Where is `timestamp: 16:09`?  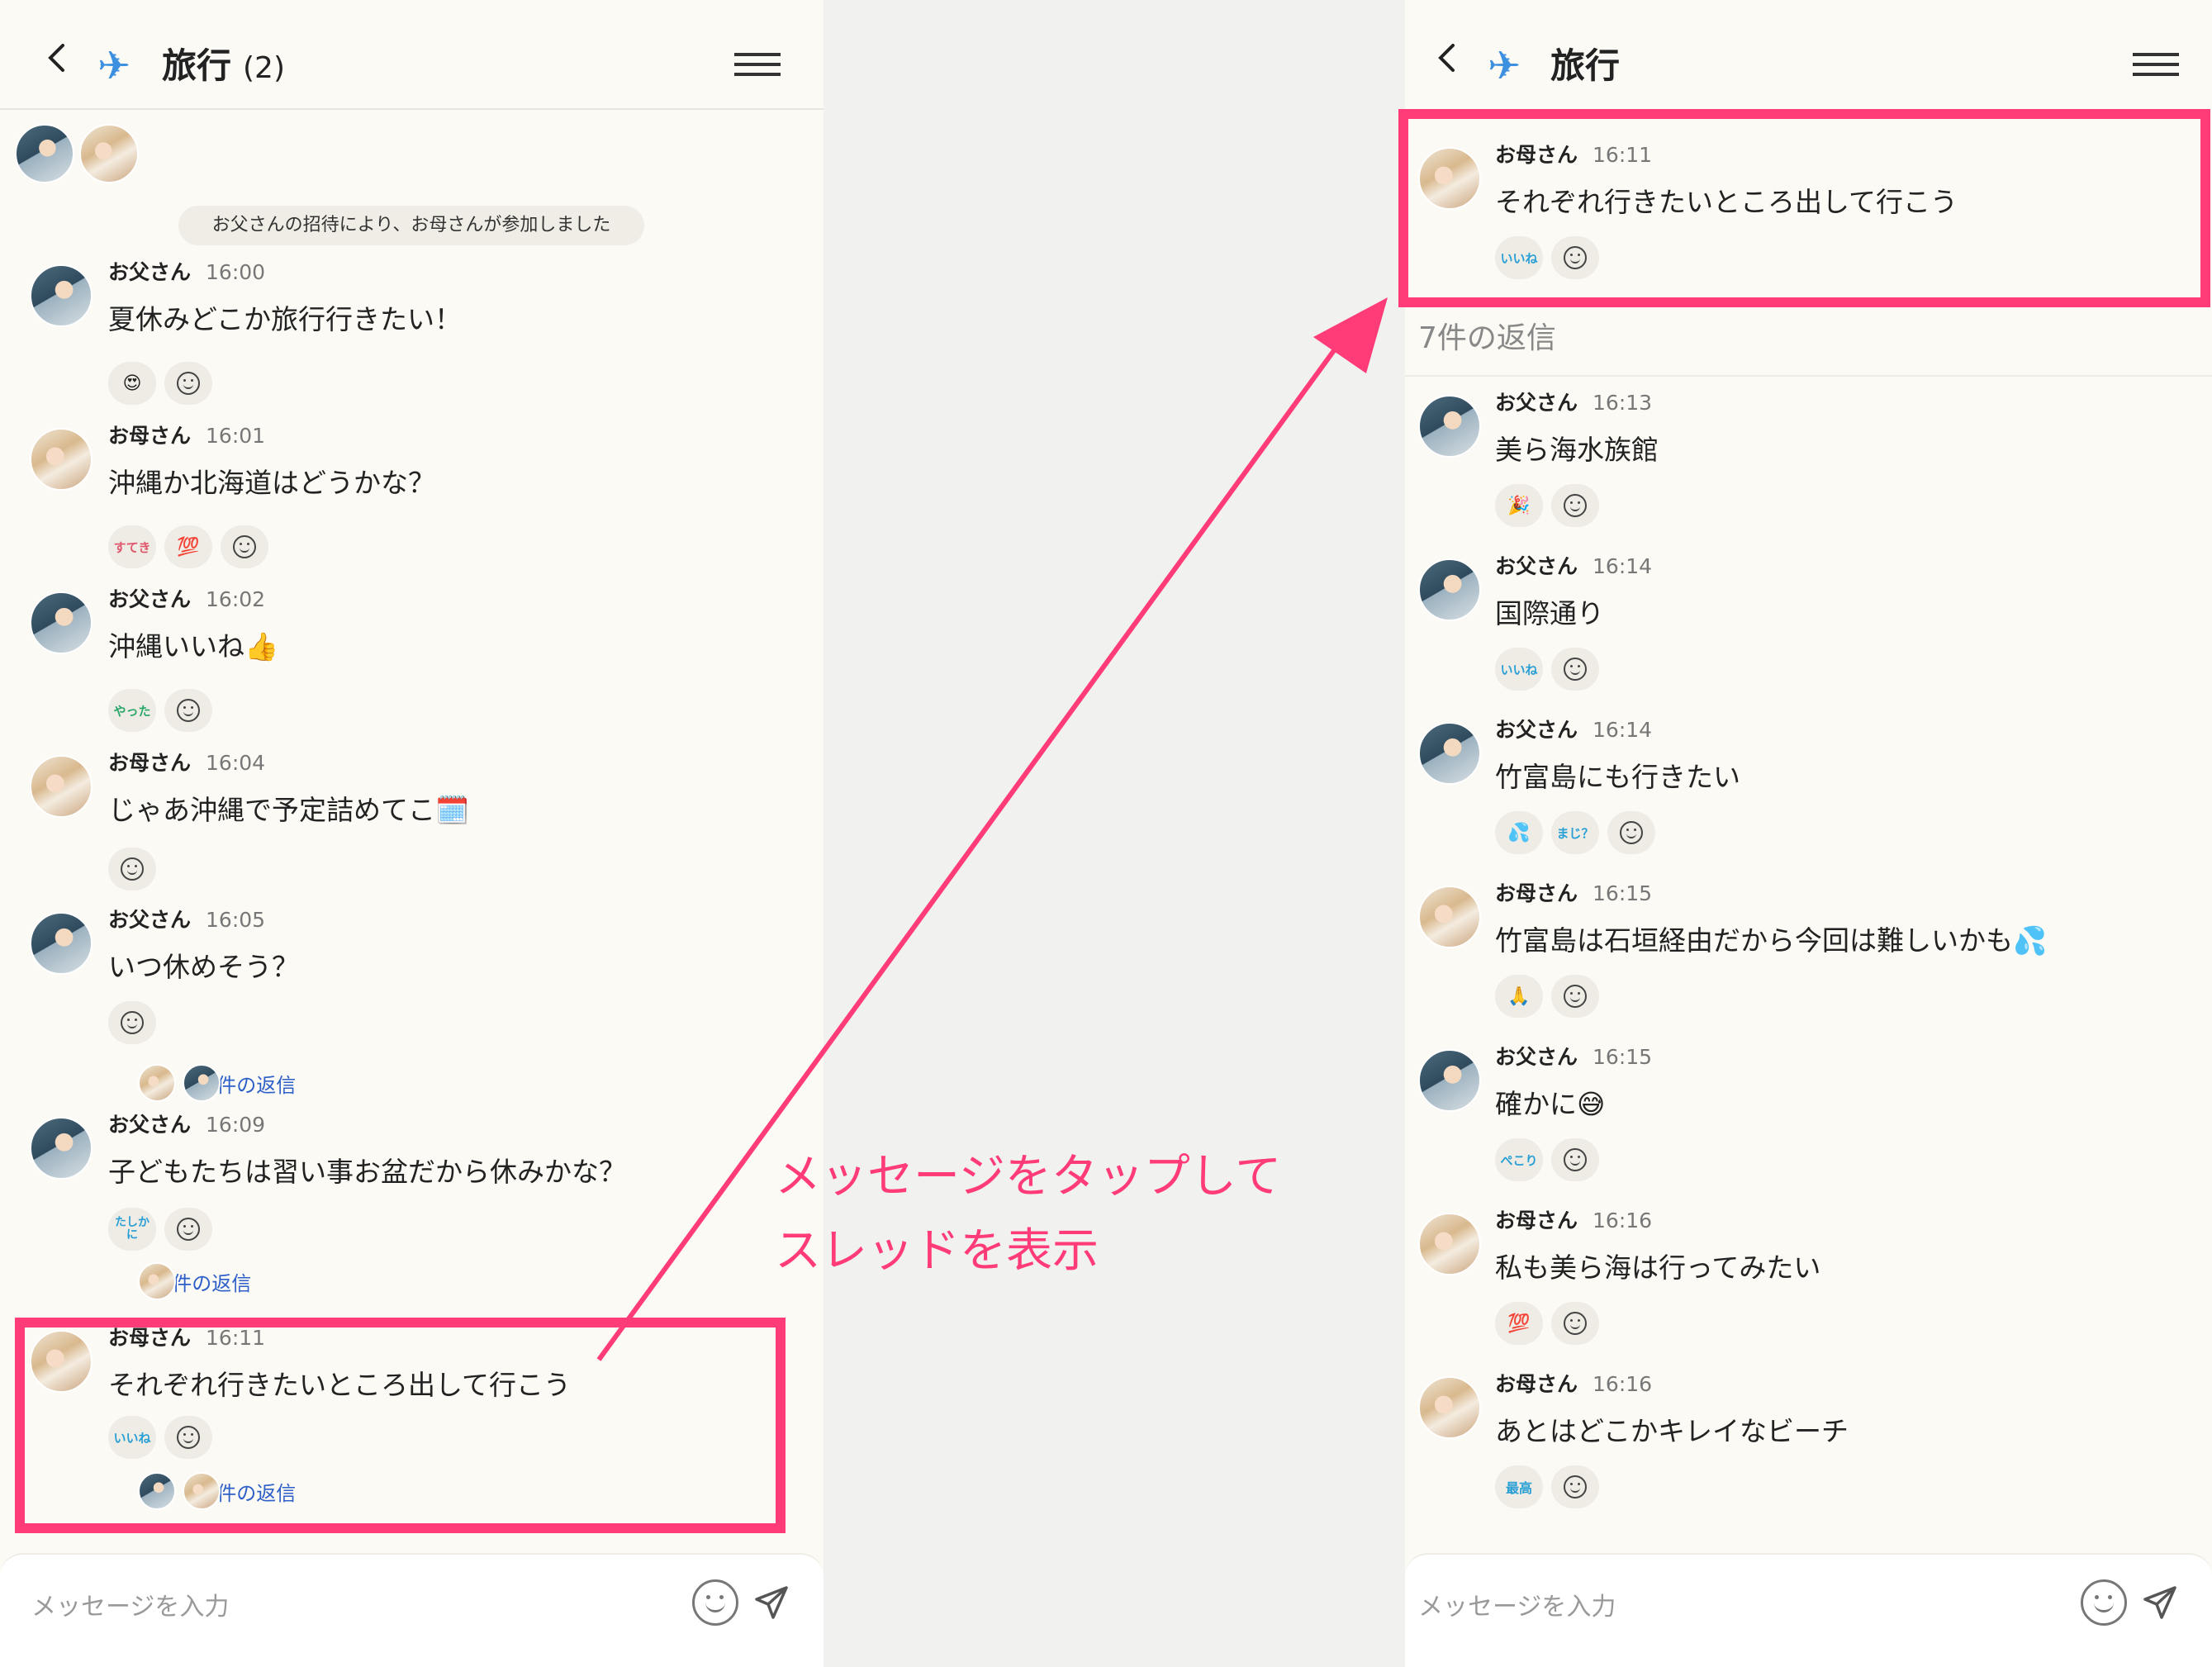
timestamp: 16:09 is located at coordinates (236, 1125).